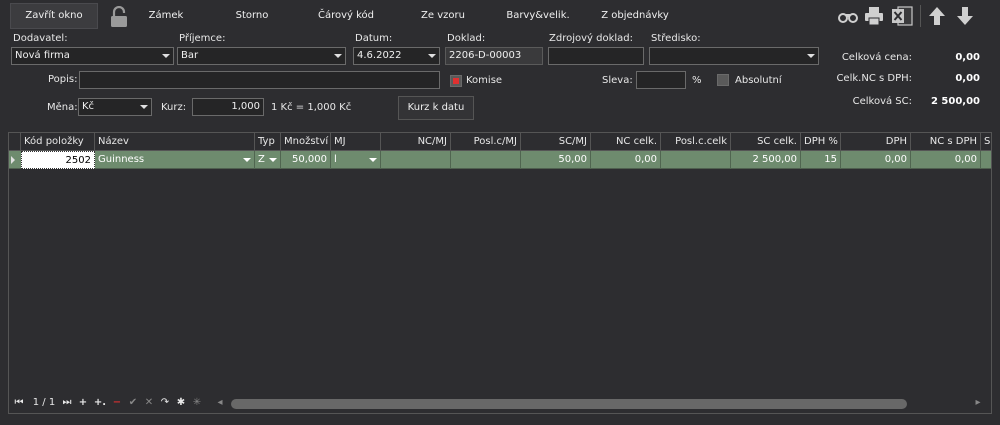 This screenshot has width=1000, height=425. I want to click on col-header-last-mj: Posl.c/MJ, so click(486, 142).